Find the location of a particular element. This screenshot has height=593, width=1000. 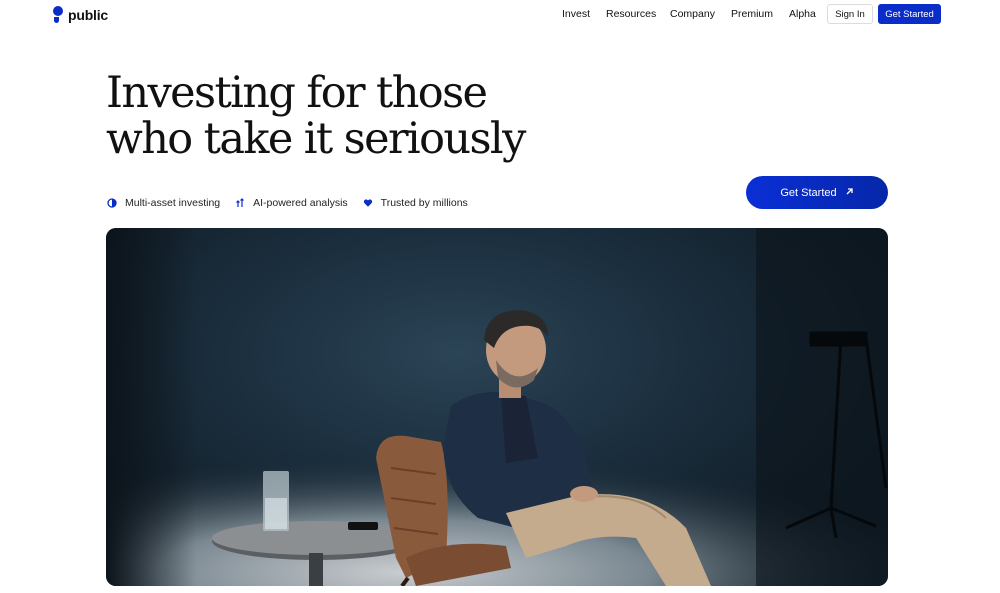

headline-line-1: Investing for those is located at coordinates (297, 93).